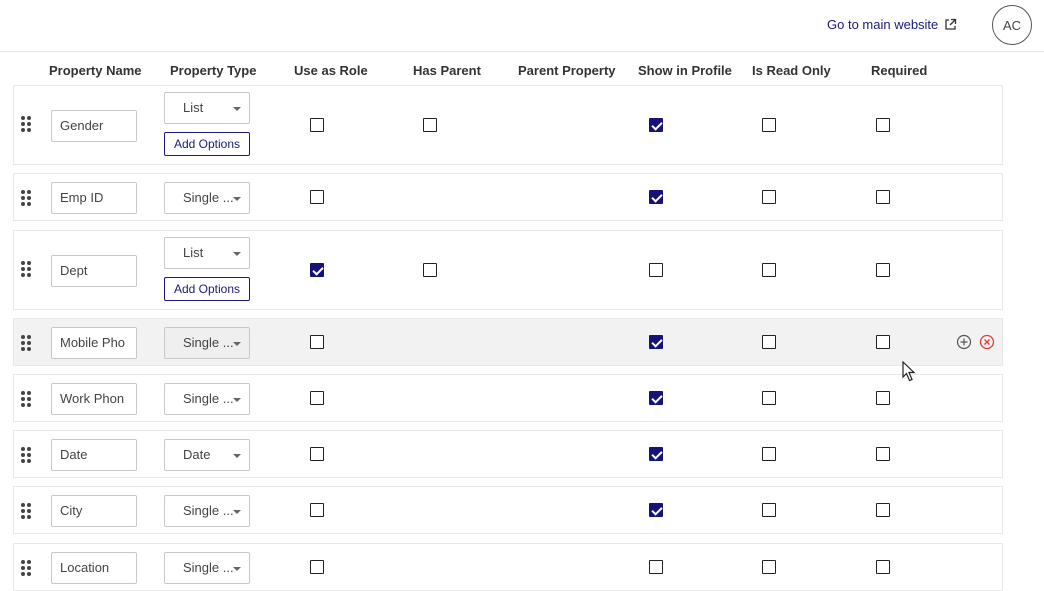 This screenshot has width=1044, height=591. What do you see at coordinates (94, 271) in the screenshot?
I see `property-name-input: Dept` at bounding box center [94, 271].